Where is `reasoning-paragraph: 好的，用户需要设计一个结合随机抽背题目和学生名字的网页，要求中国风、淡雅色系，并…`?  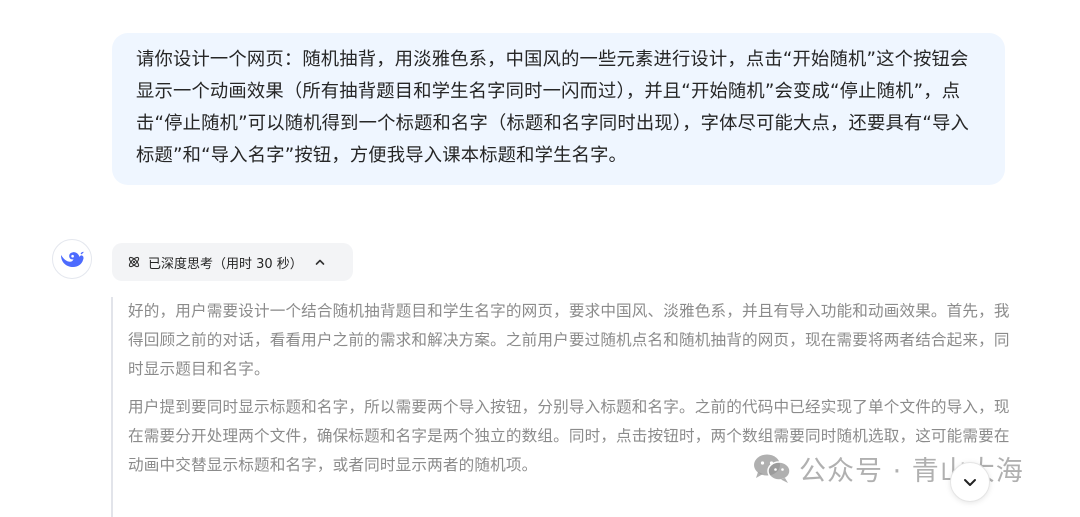 reasoning-paragraph: 好的，用户需要设计一个结合随机抽背题目和学生名字的网页，要求中国风、淡雅色系，并… is located at coordinates (569, 340).